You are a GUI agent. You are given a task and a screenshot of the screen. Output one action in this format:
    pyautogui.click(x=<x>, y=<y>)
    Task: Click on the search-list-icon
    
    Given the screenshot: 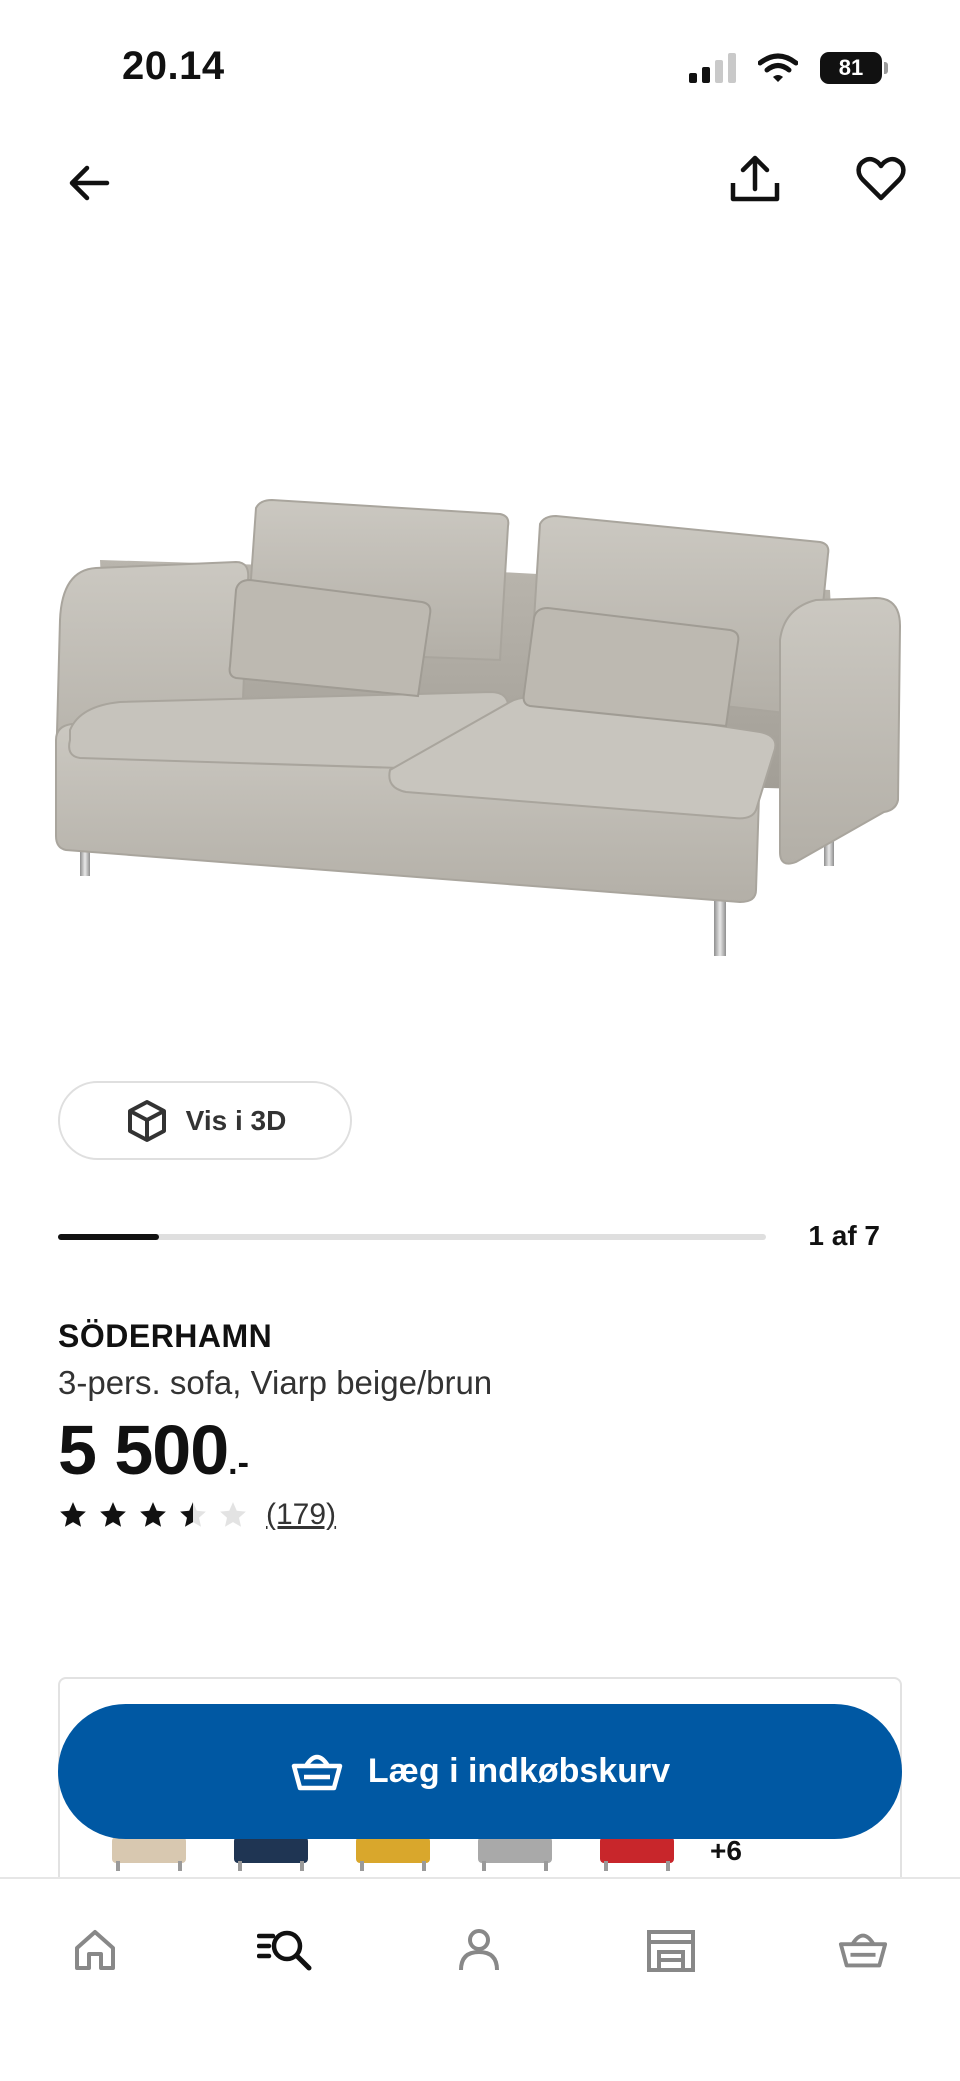 What is the action you would take?
    pyautogui.click(x=284, y=1950)
    